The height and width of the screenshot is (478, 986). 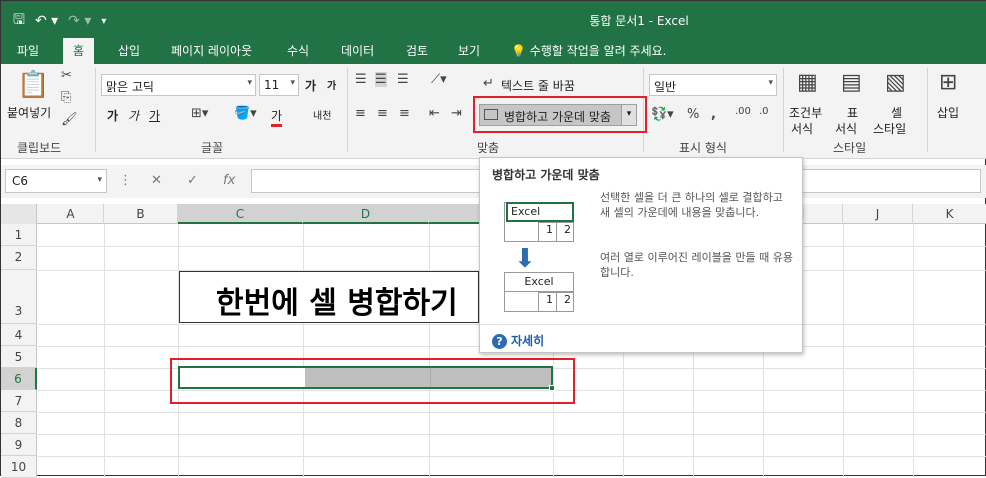 What do you see at coordinates (713, 114) in the screenshot?
I see `comma-icon: ,` at bounding box center [713, 114].